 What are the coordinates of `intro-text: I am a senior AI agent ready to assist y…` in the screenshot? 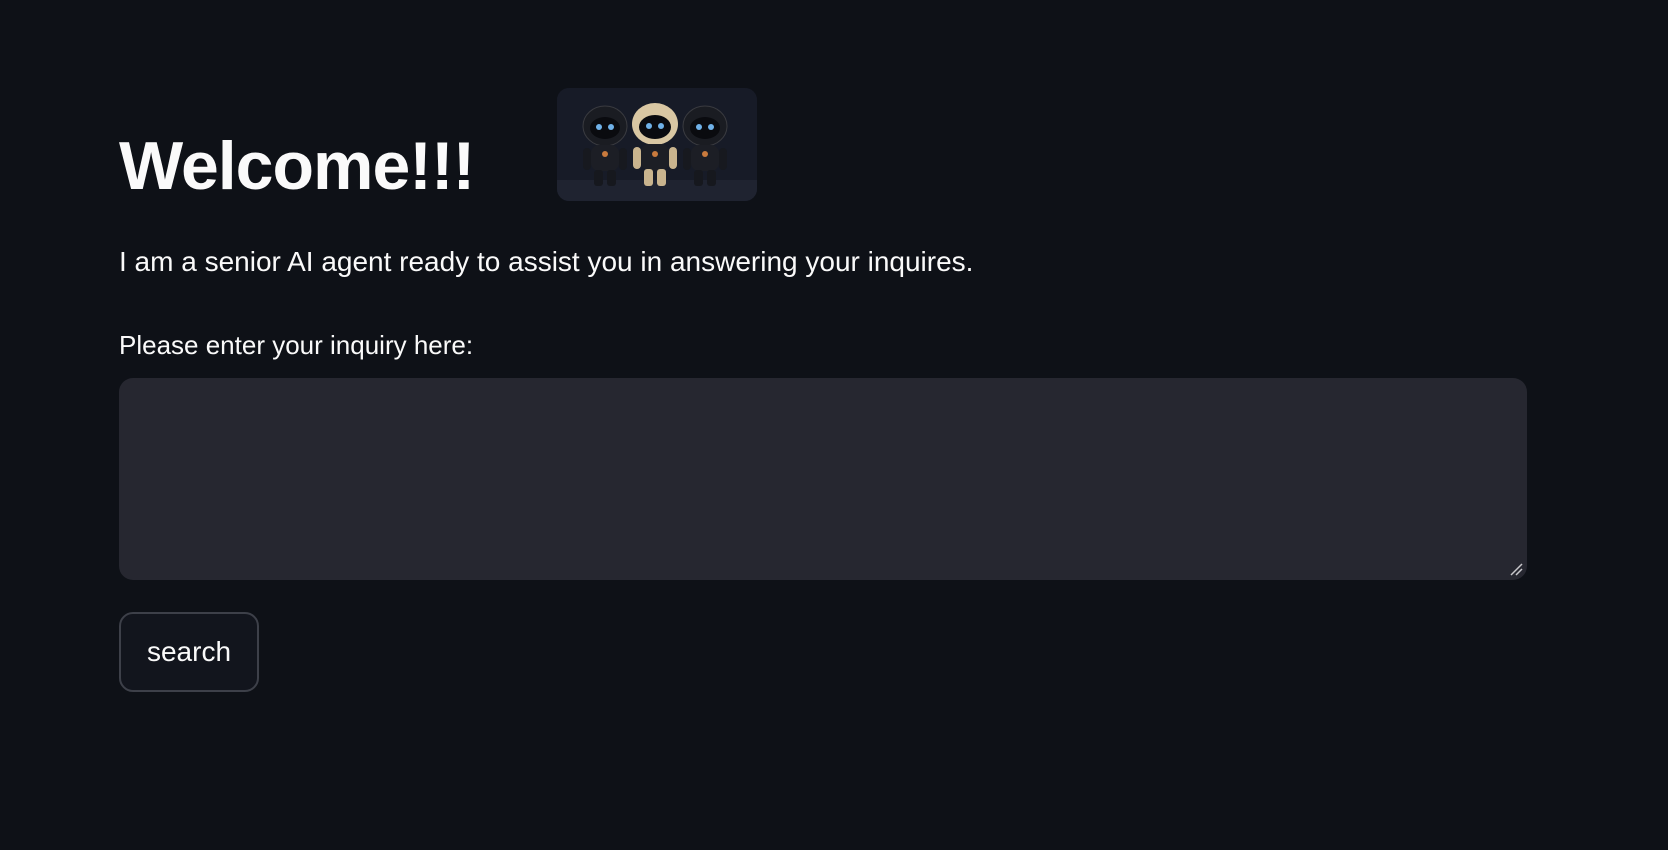 It's located at (546, 261).